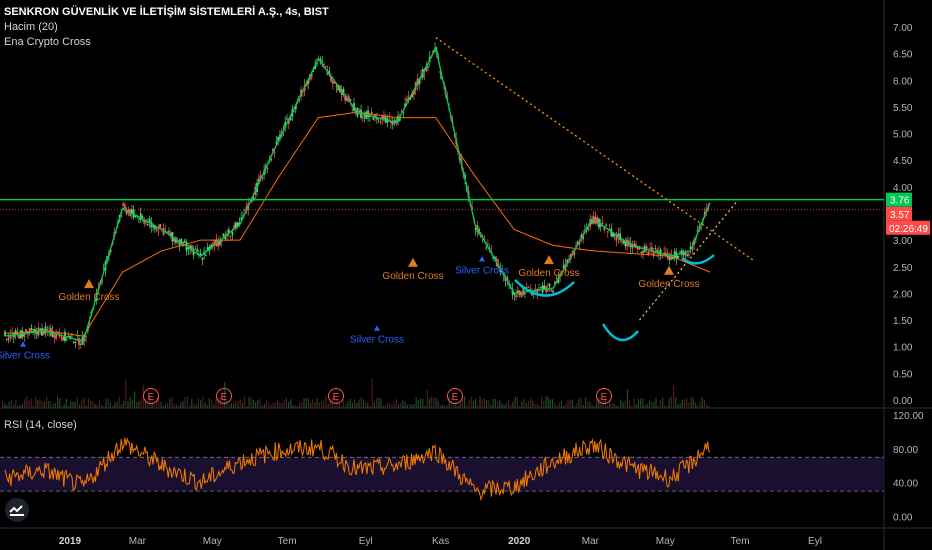 This screenshot has height=550, width=932. What do you see at coordinates (903, 81) in the screenshot?
I see `price-axis-tick-label: 6.00` at bounding box center [903, 81].